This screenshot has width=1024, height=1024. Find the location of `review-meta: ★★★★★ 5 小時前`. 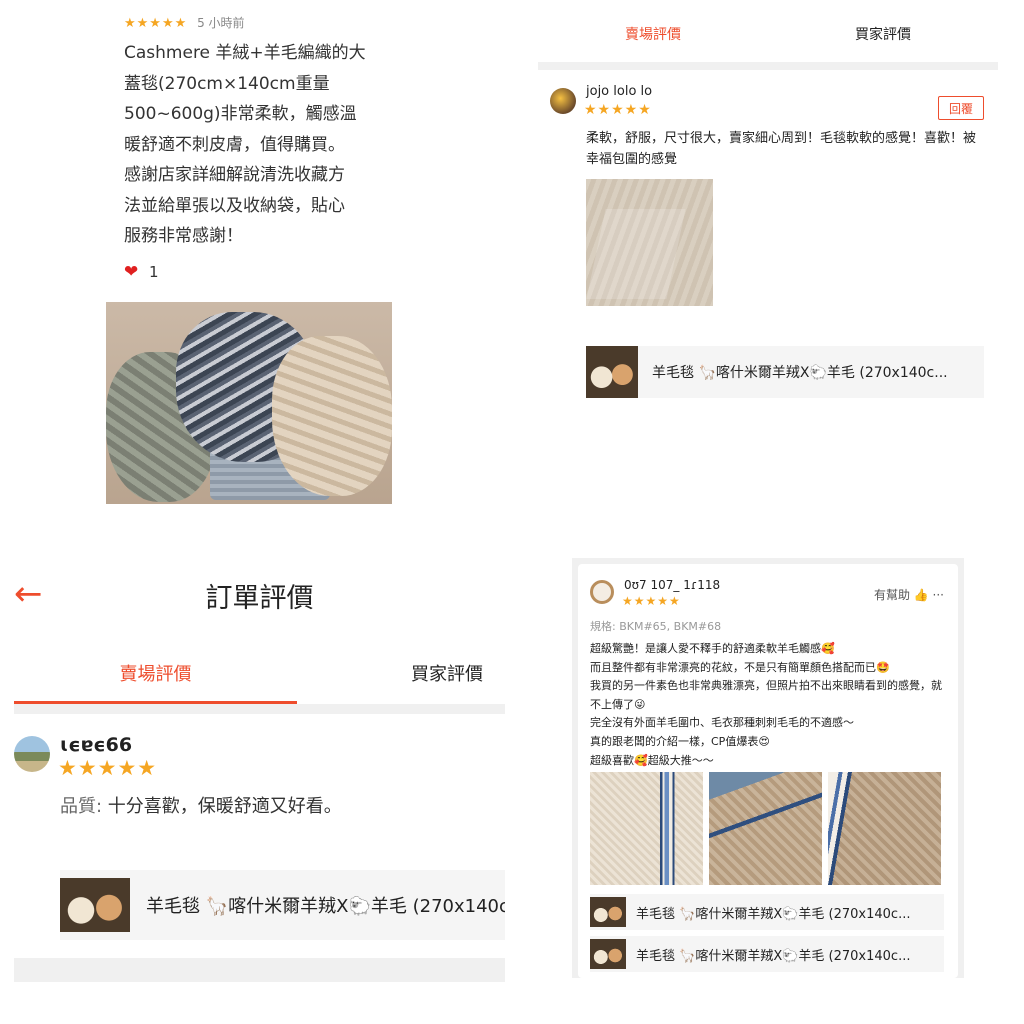

review-meta: ★★★★★ 5 小時前 is located at coordinates (184, 22).